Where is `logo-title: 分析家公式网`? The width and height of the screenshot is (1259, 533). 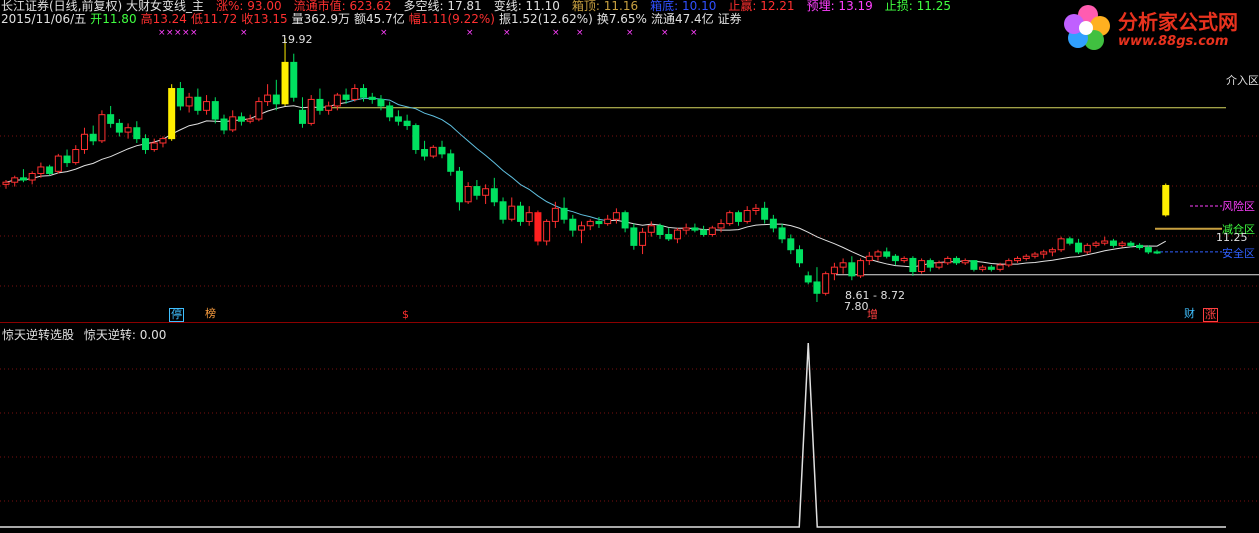
logo-title: 分析家公式网 is located at coordinates (1178, 22).